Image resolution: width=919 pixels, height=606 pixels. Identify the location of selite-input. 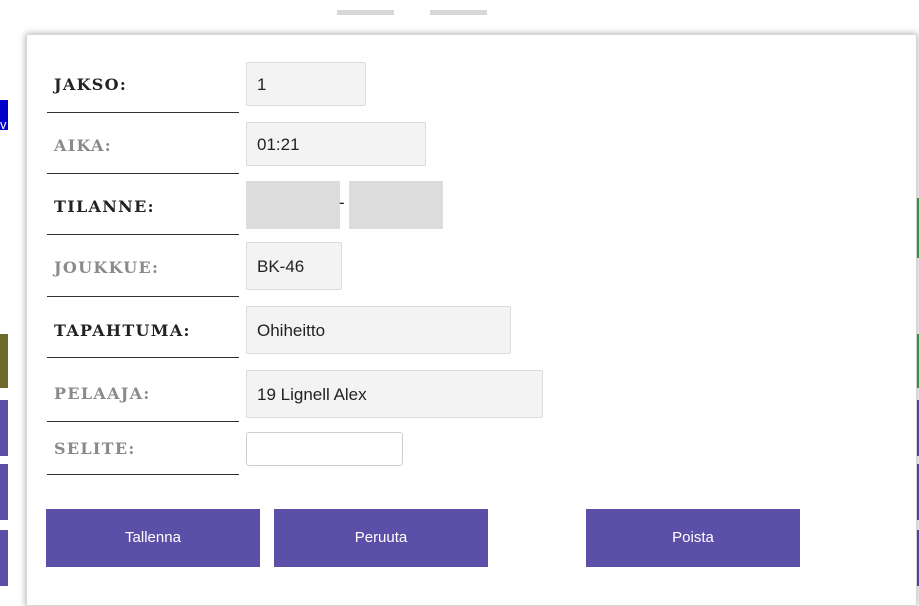
(324, 449).